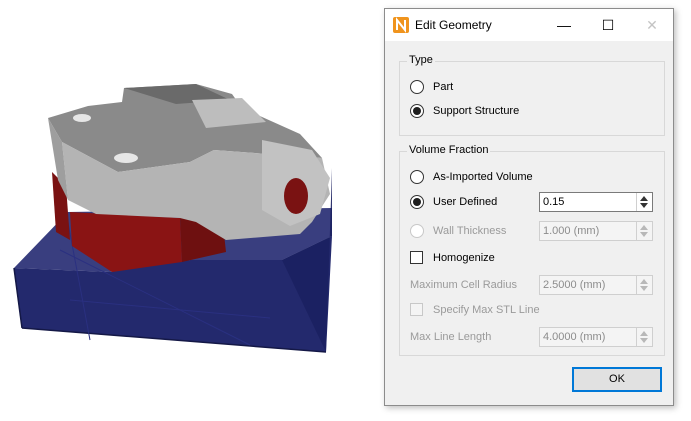 This screenshot has height=421, width=691. I want to click on wall-thickness-spin-arrows, so click(644, 231).